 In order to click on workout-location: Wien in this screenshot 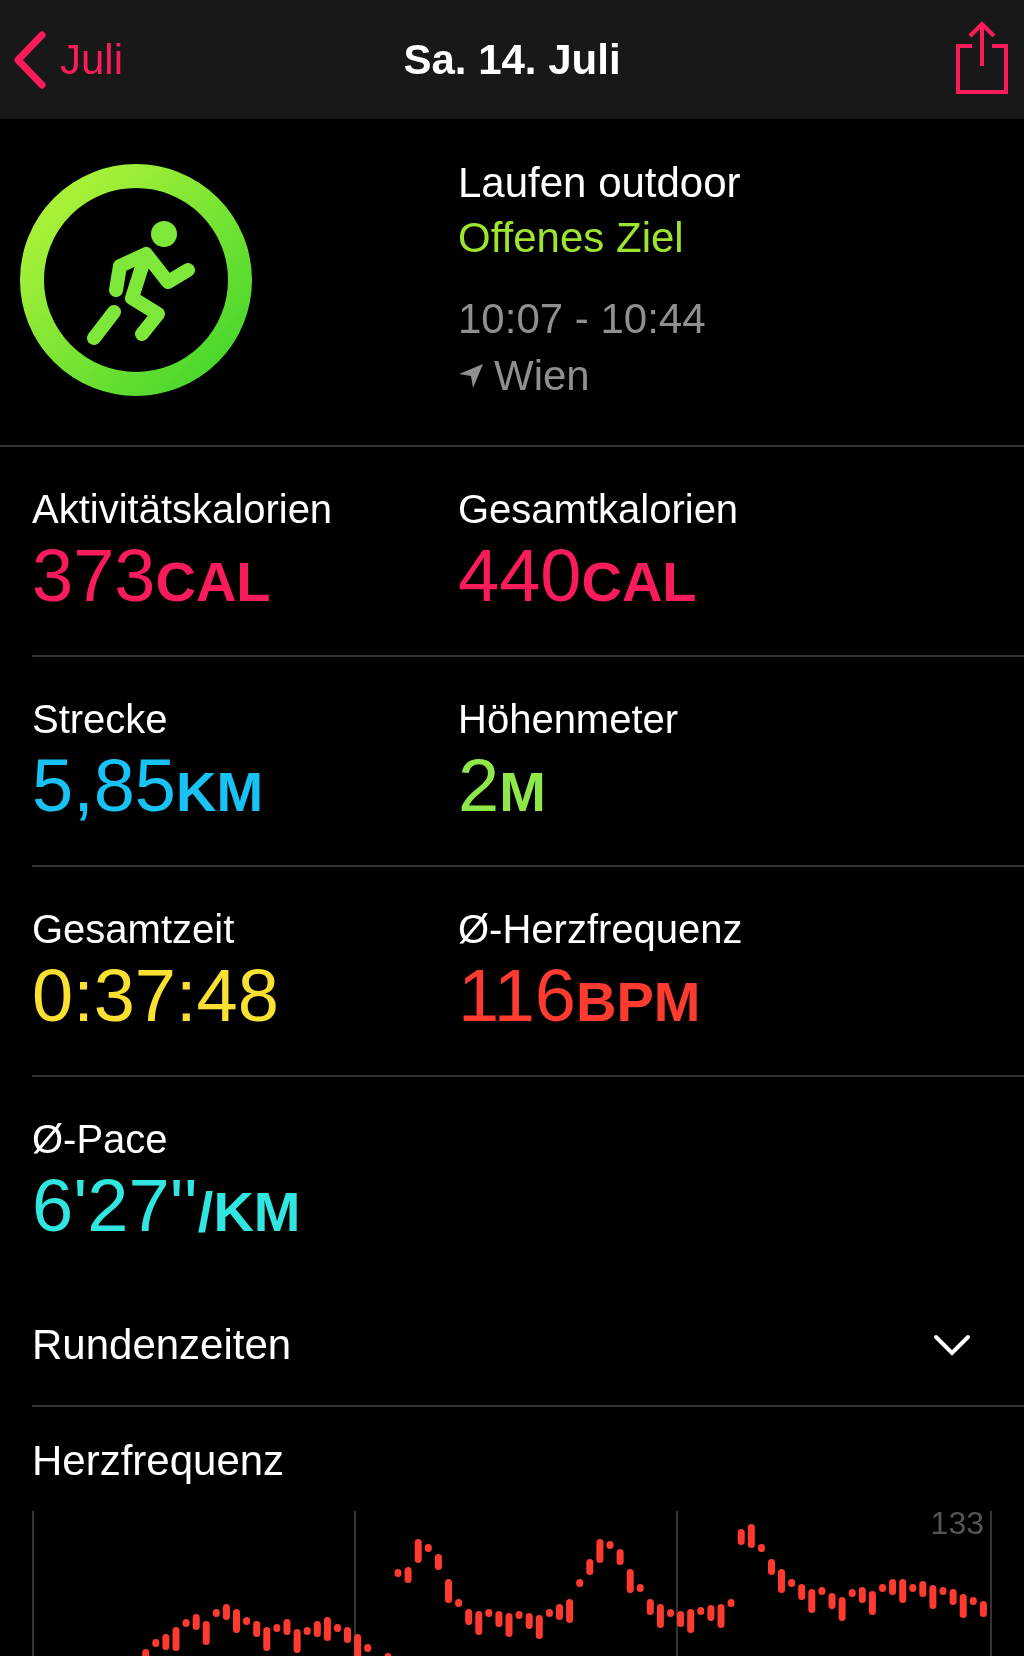, I will do `click(542, 376)`.